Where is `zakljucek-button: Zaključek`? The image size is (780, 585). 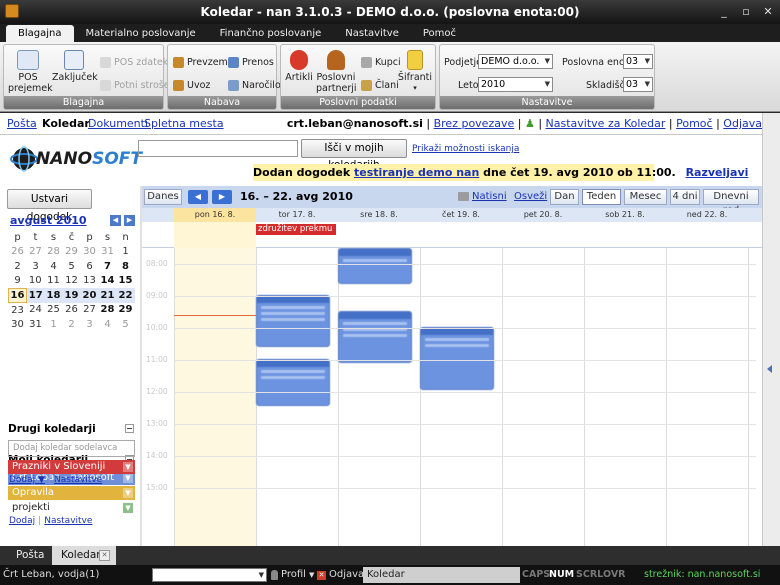 zakljucek-button: Zaključek is located at coordinates (75, 66).